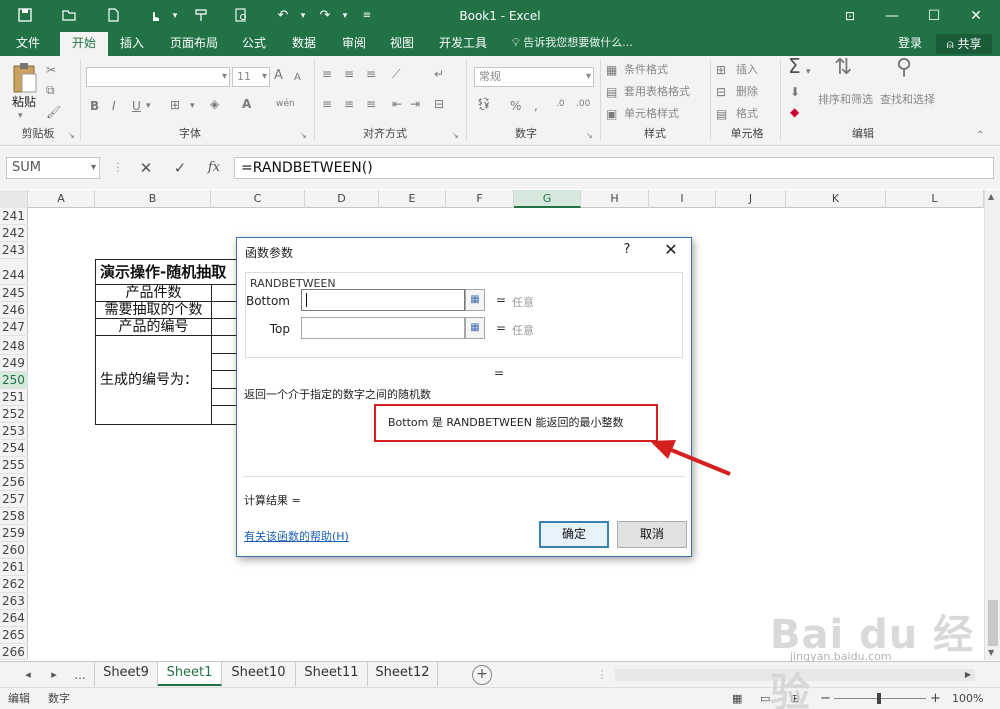  Describe the element at coordinates (14, 482) in the screenshot. I see `row-header: 256` at that location.